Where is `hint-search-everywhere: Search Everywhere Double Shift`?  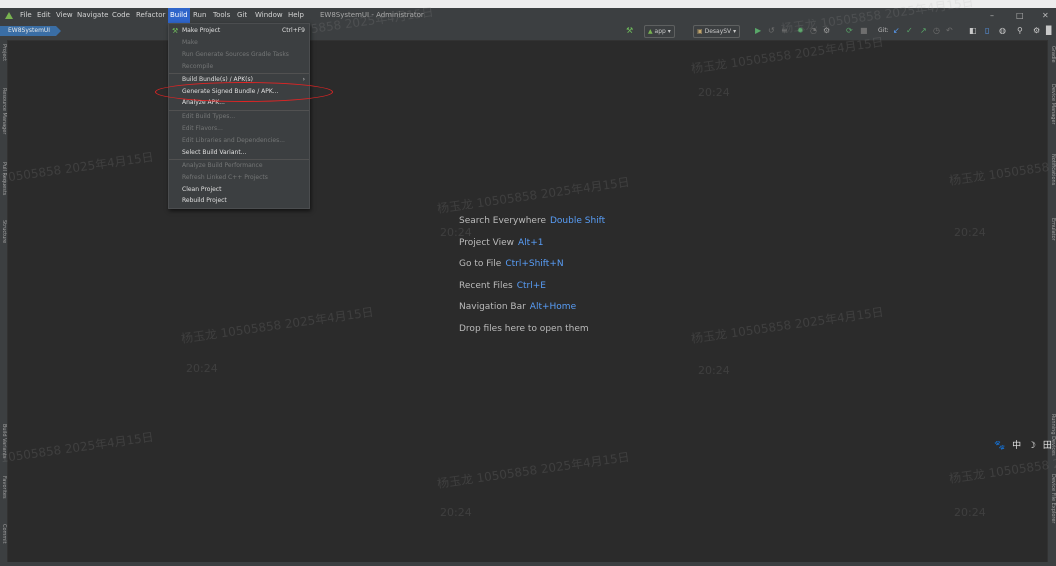 hint-search-everywhere: Search Everywhere Double Shift is located at coordinates (532, 226).